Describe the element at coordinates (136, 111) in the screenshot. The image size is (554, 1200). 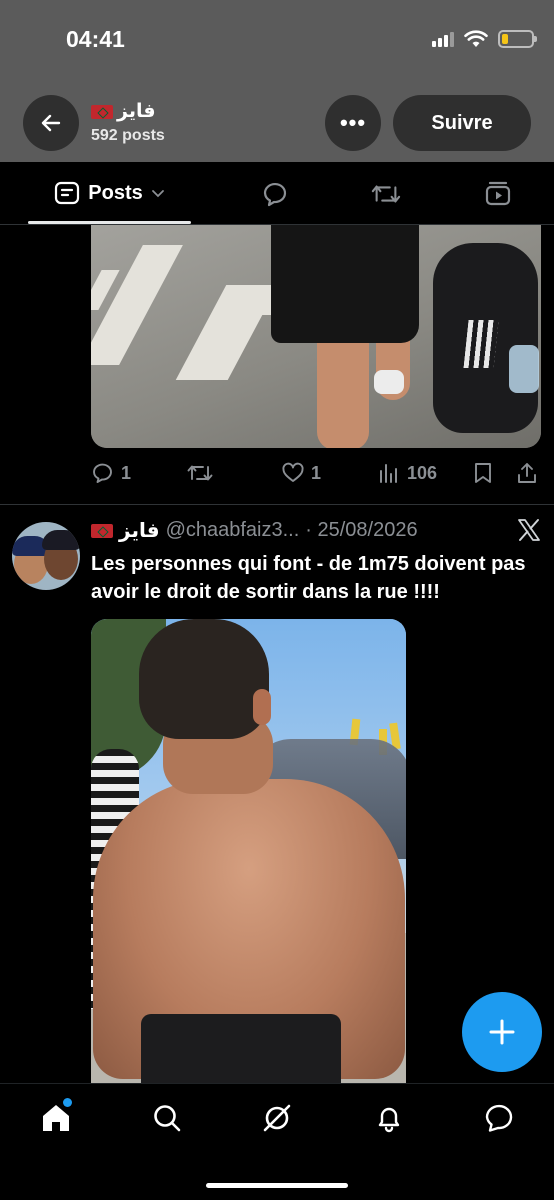
I see `profile-name-text: فايز` at that location.